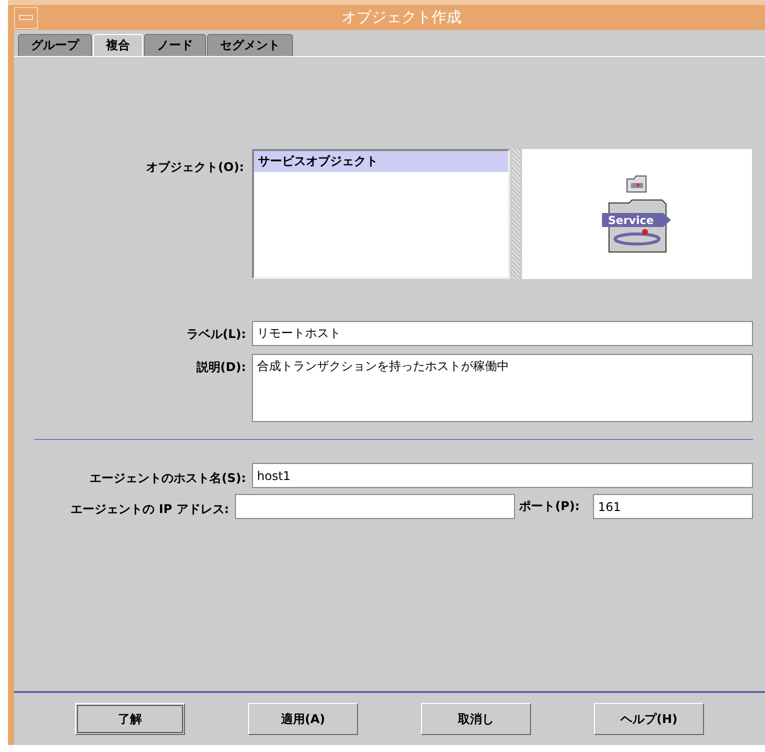 The image size is (765, 752). I want to click on dialog-button: 適用(A), so click(303, 719).